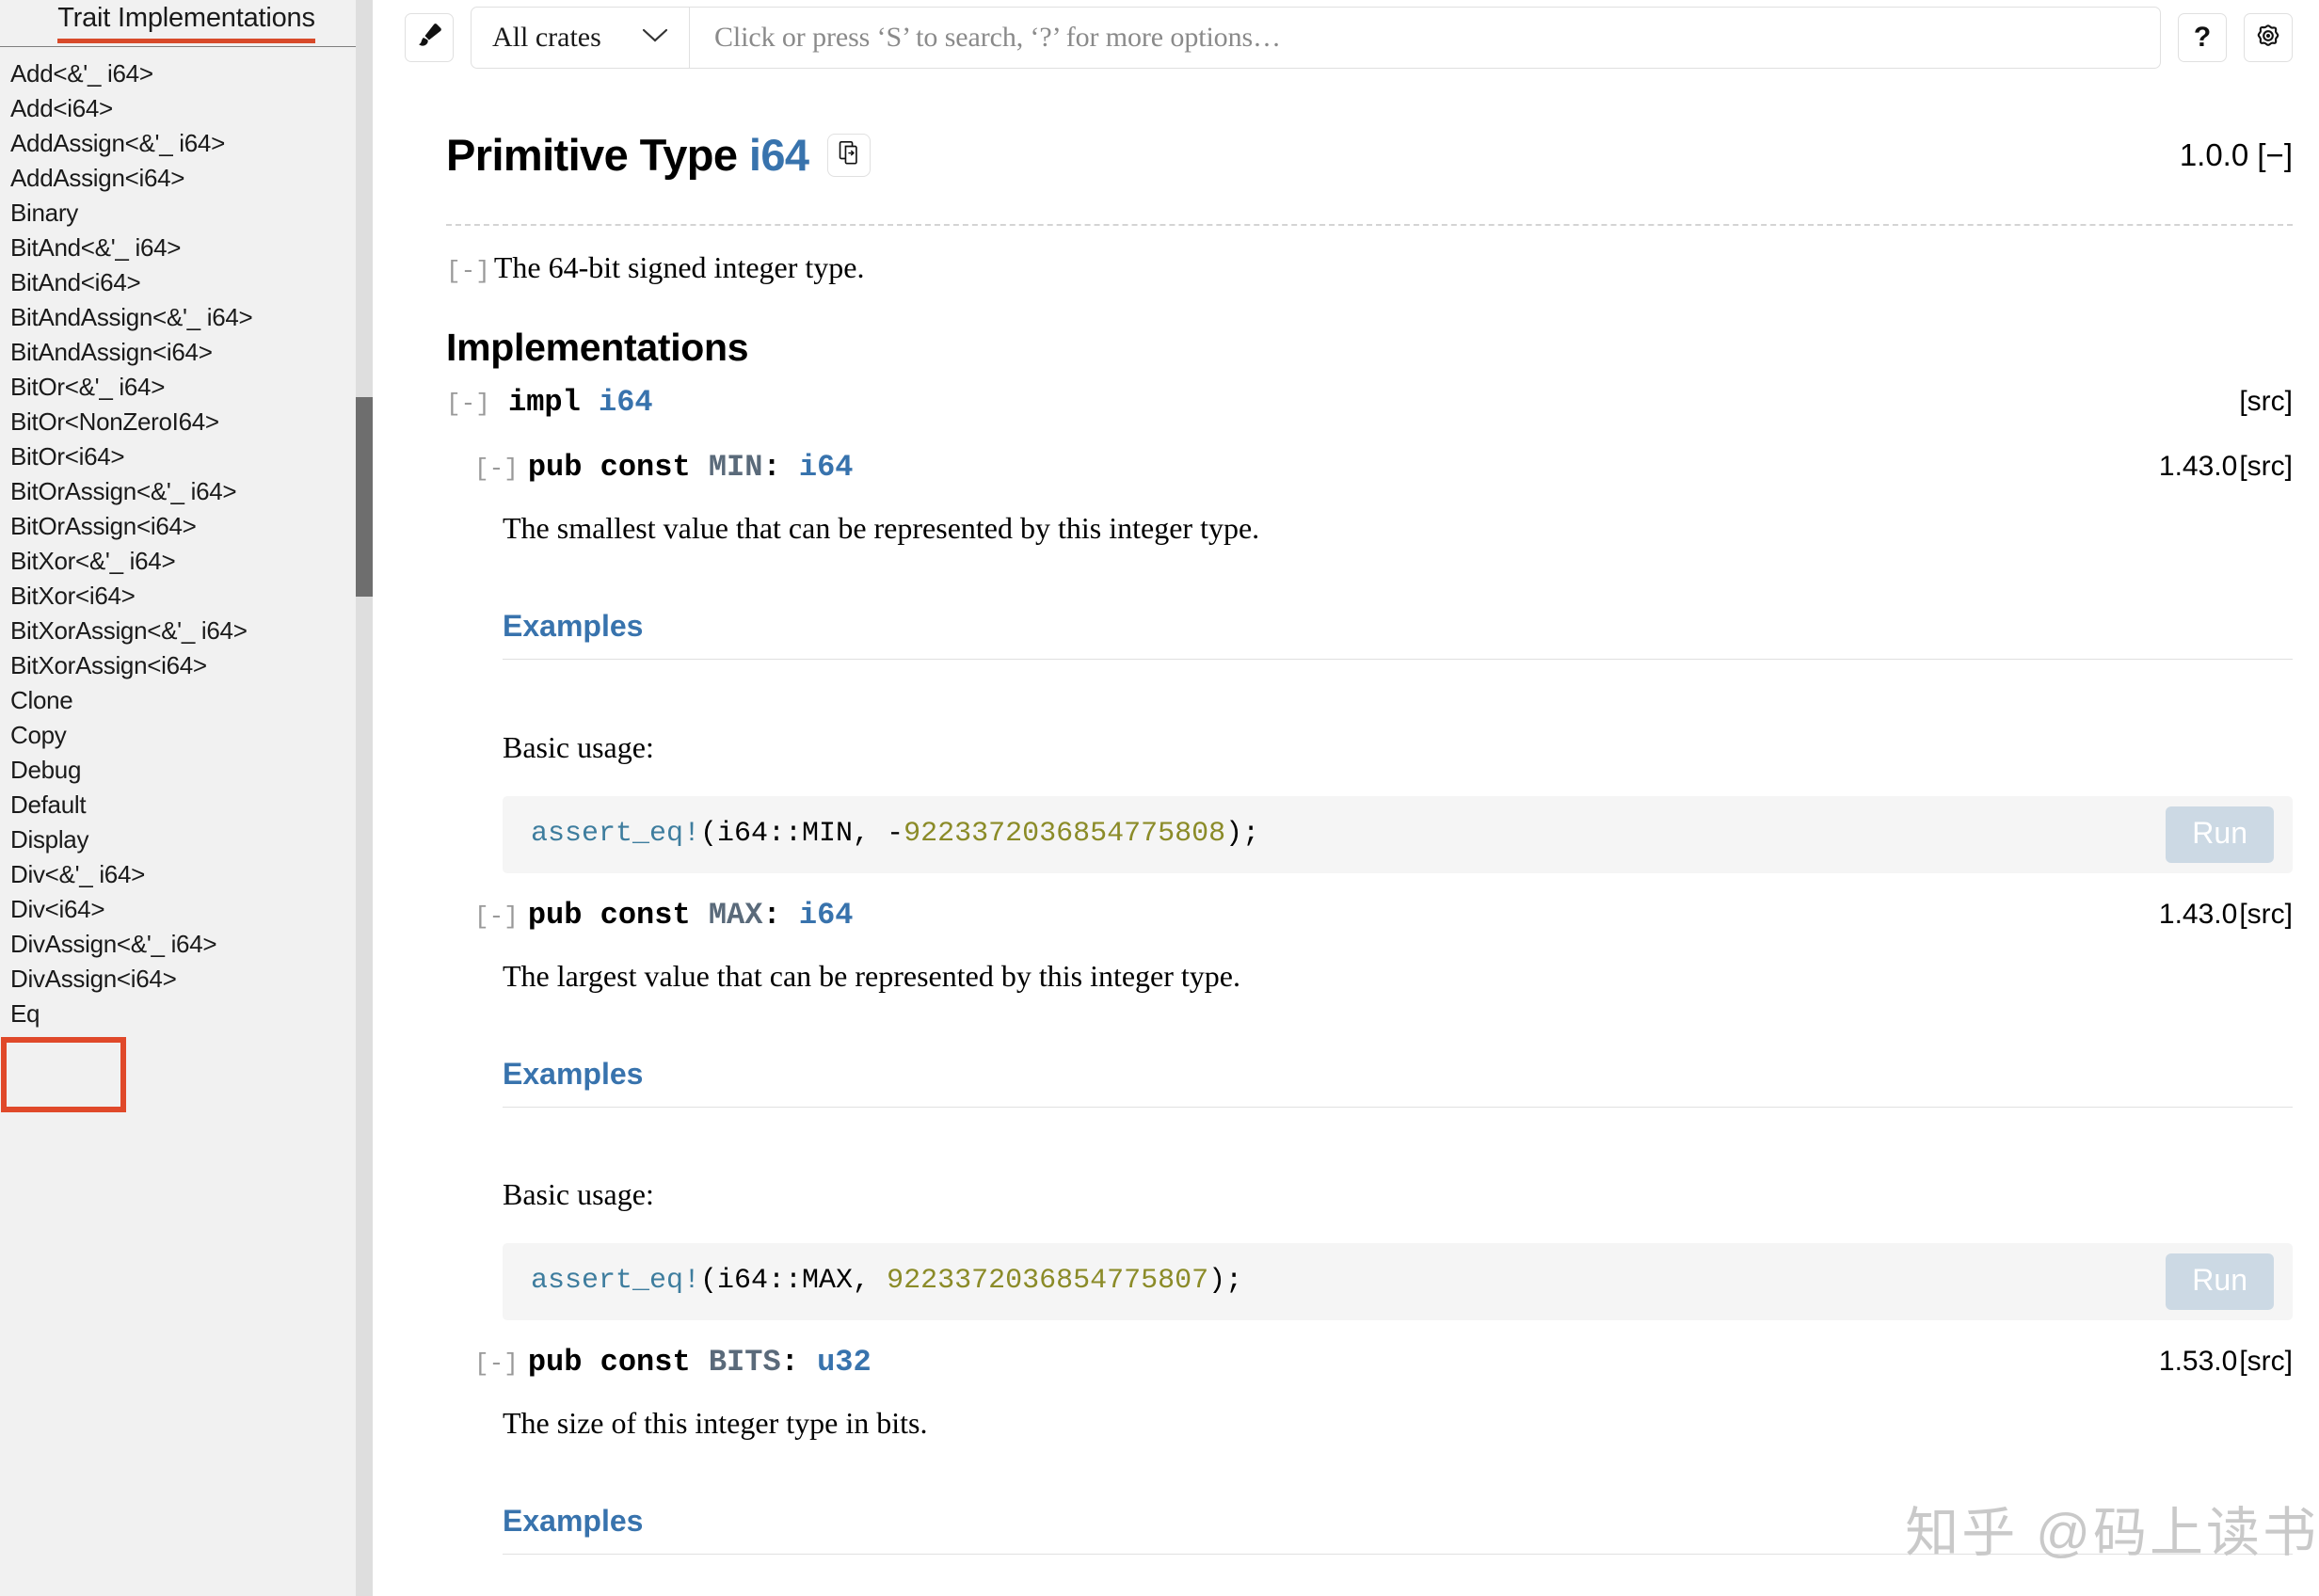 Image resolution: width=2319 pixels, height=1596 pixels. Describe the element at coordinates (364, 798) in the screenshot. I see `sidebar-scrollbar-track` at that location.